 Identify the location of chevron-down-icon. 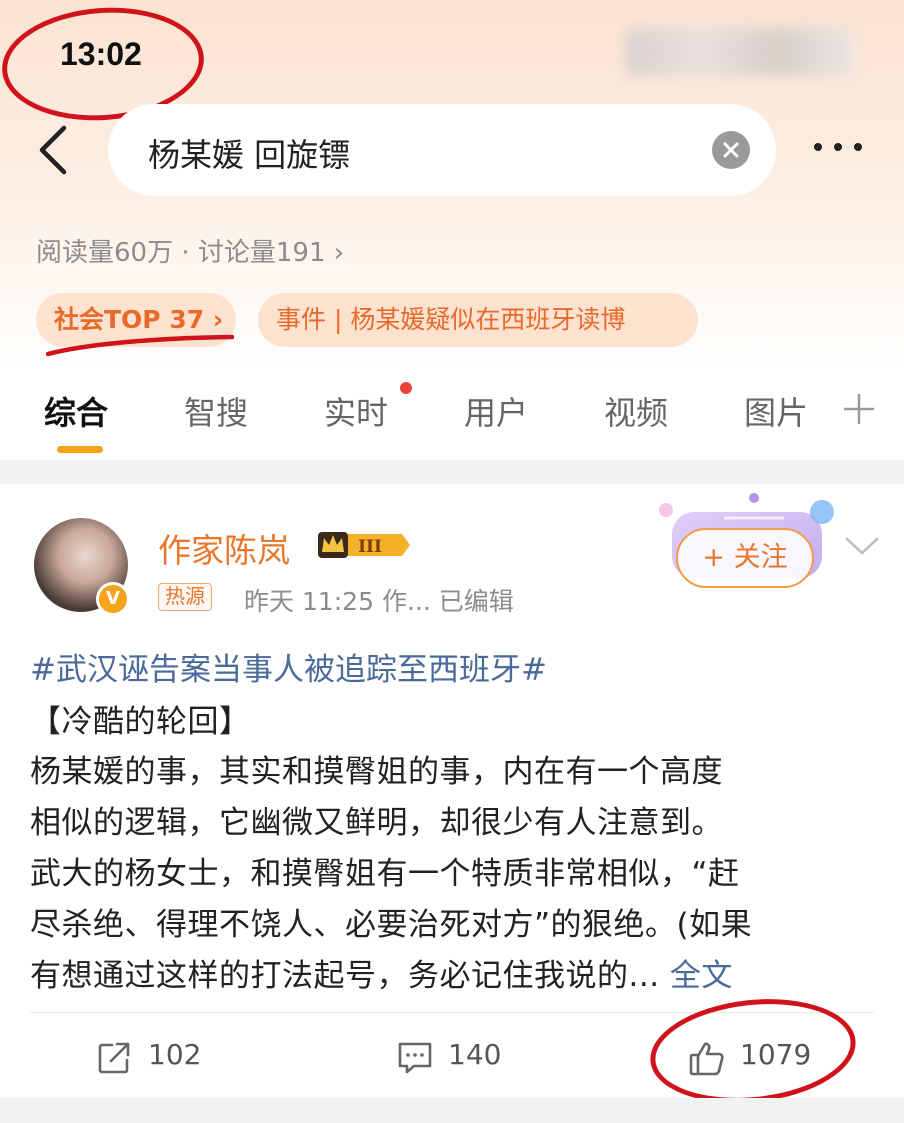
(862, 546).